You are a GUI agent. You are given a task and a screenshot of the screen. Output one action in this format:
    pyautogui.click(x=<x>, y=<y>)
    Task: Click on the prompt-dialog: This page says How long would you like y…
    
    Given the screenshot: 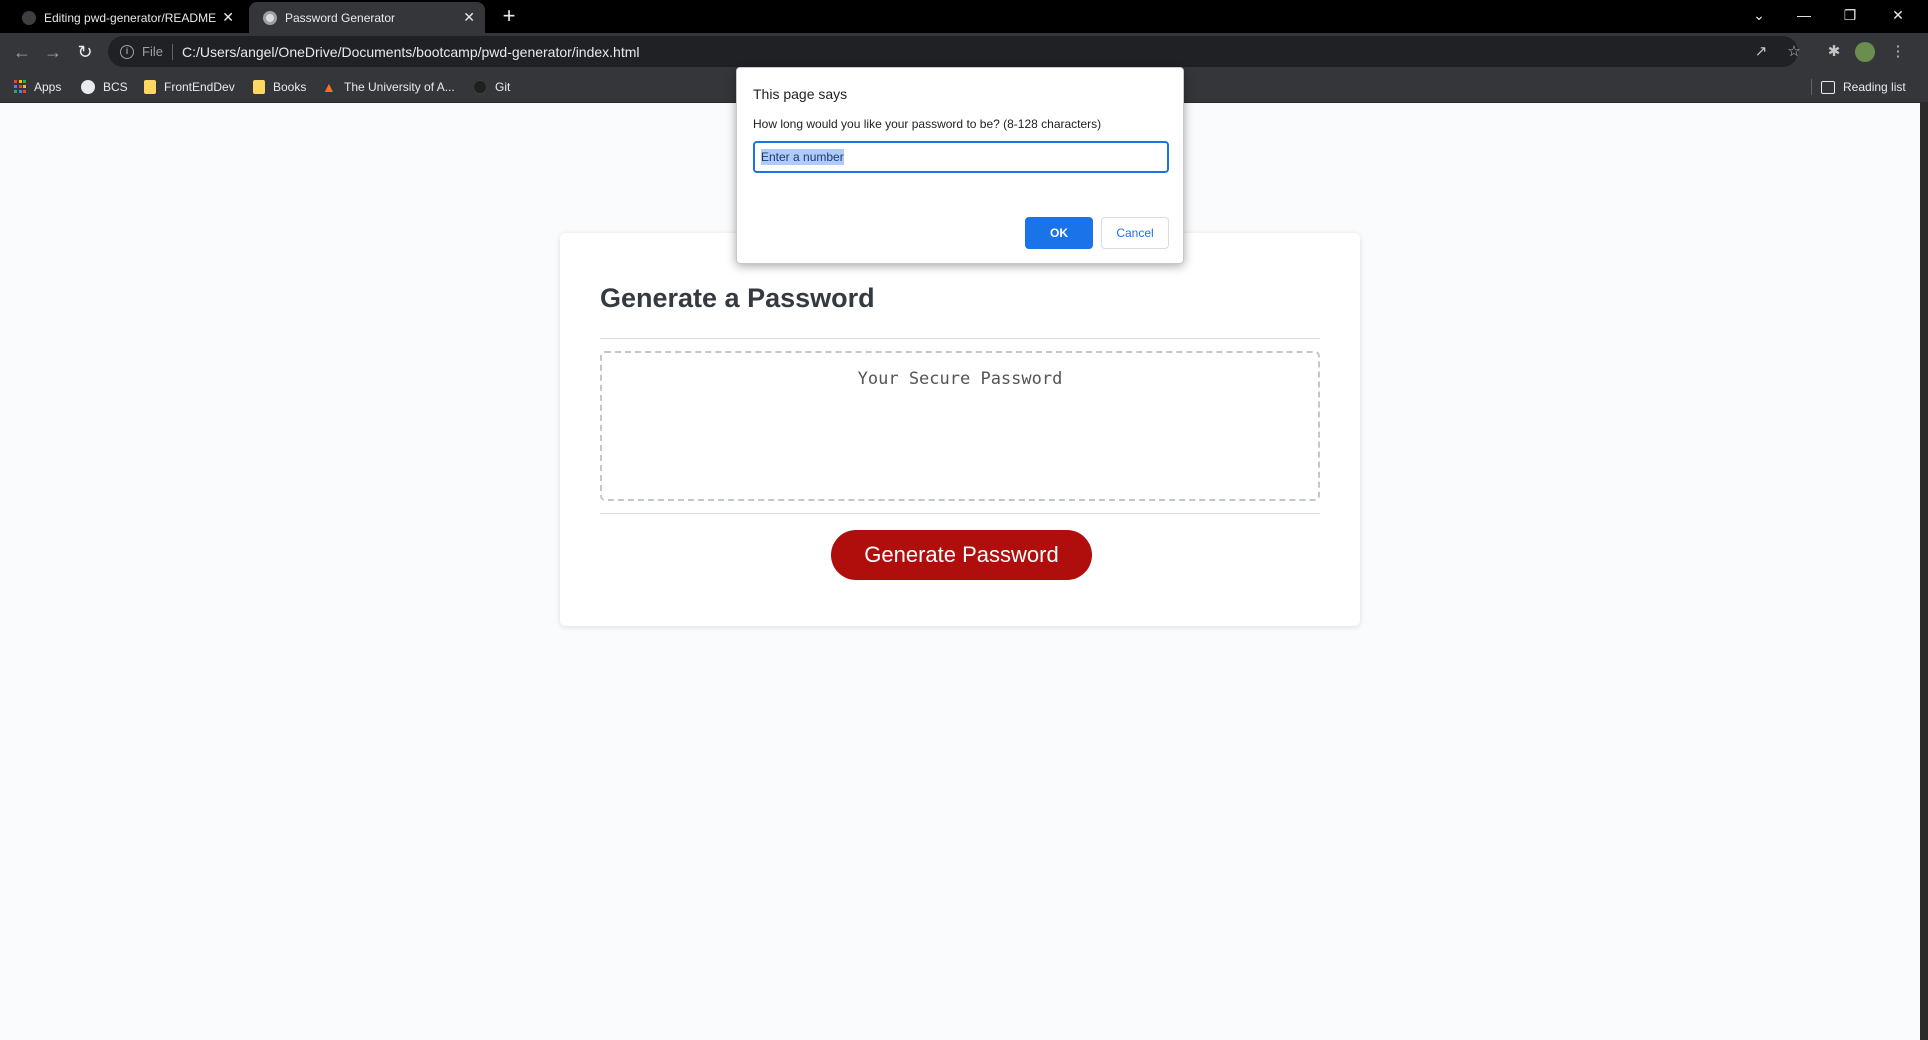 What is the action you would take?
    pyautogui.click(x=960, y=165)
    